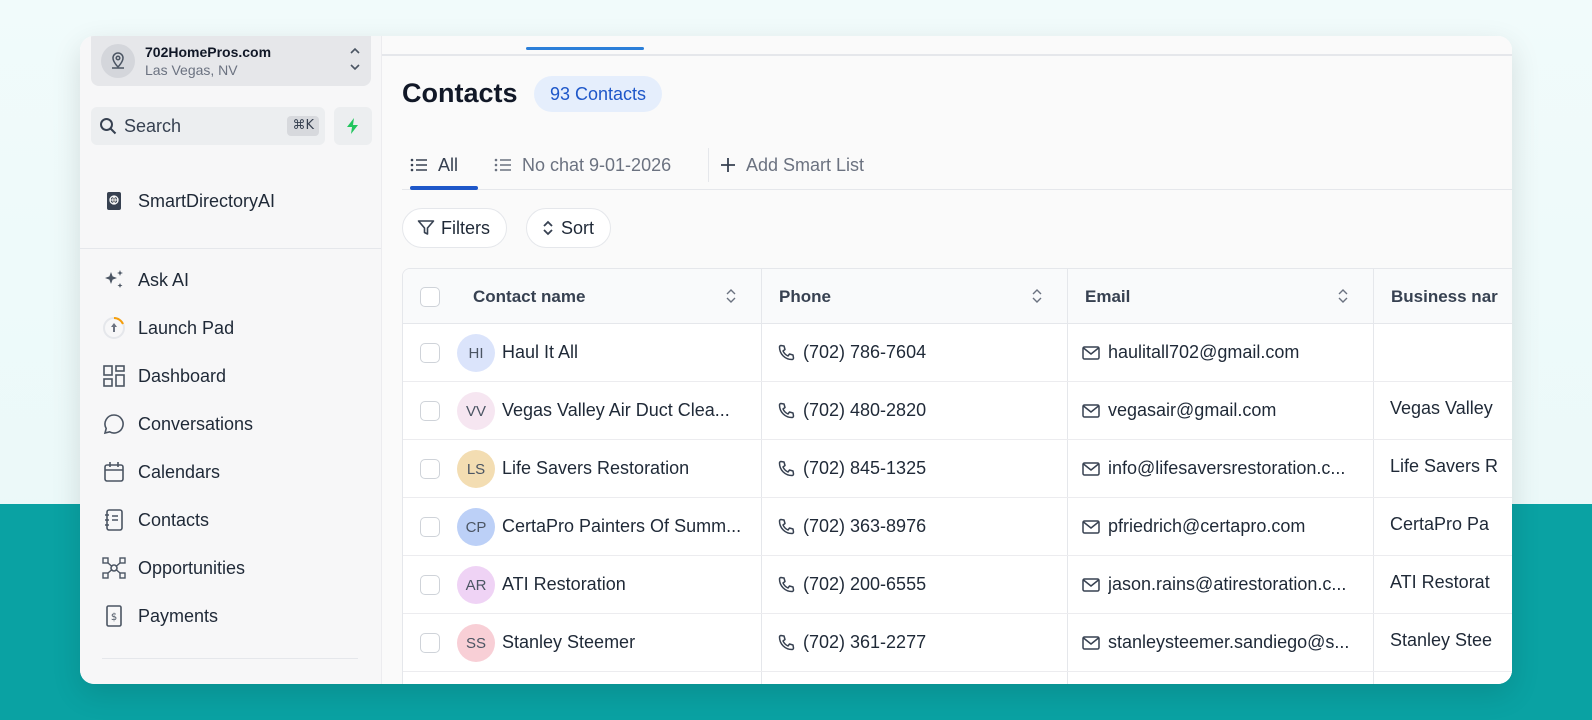 Image resolution: width=1592 pixels, height=720 pixels. I want to click on directory-book-icon, so click(114, 201).